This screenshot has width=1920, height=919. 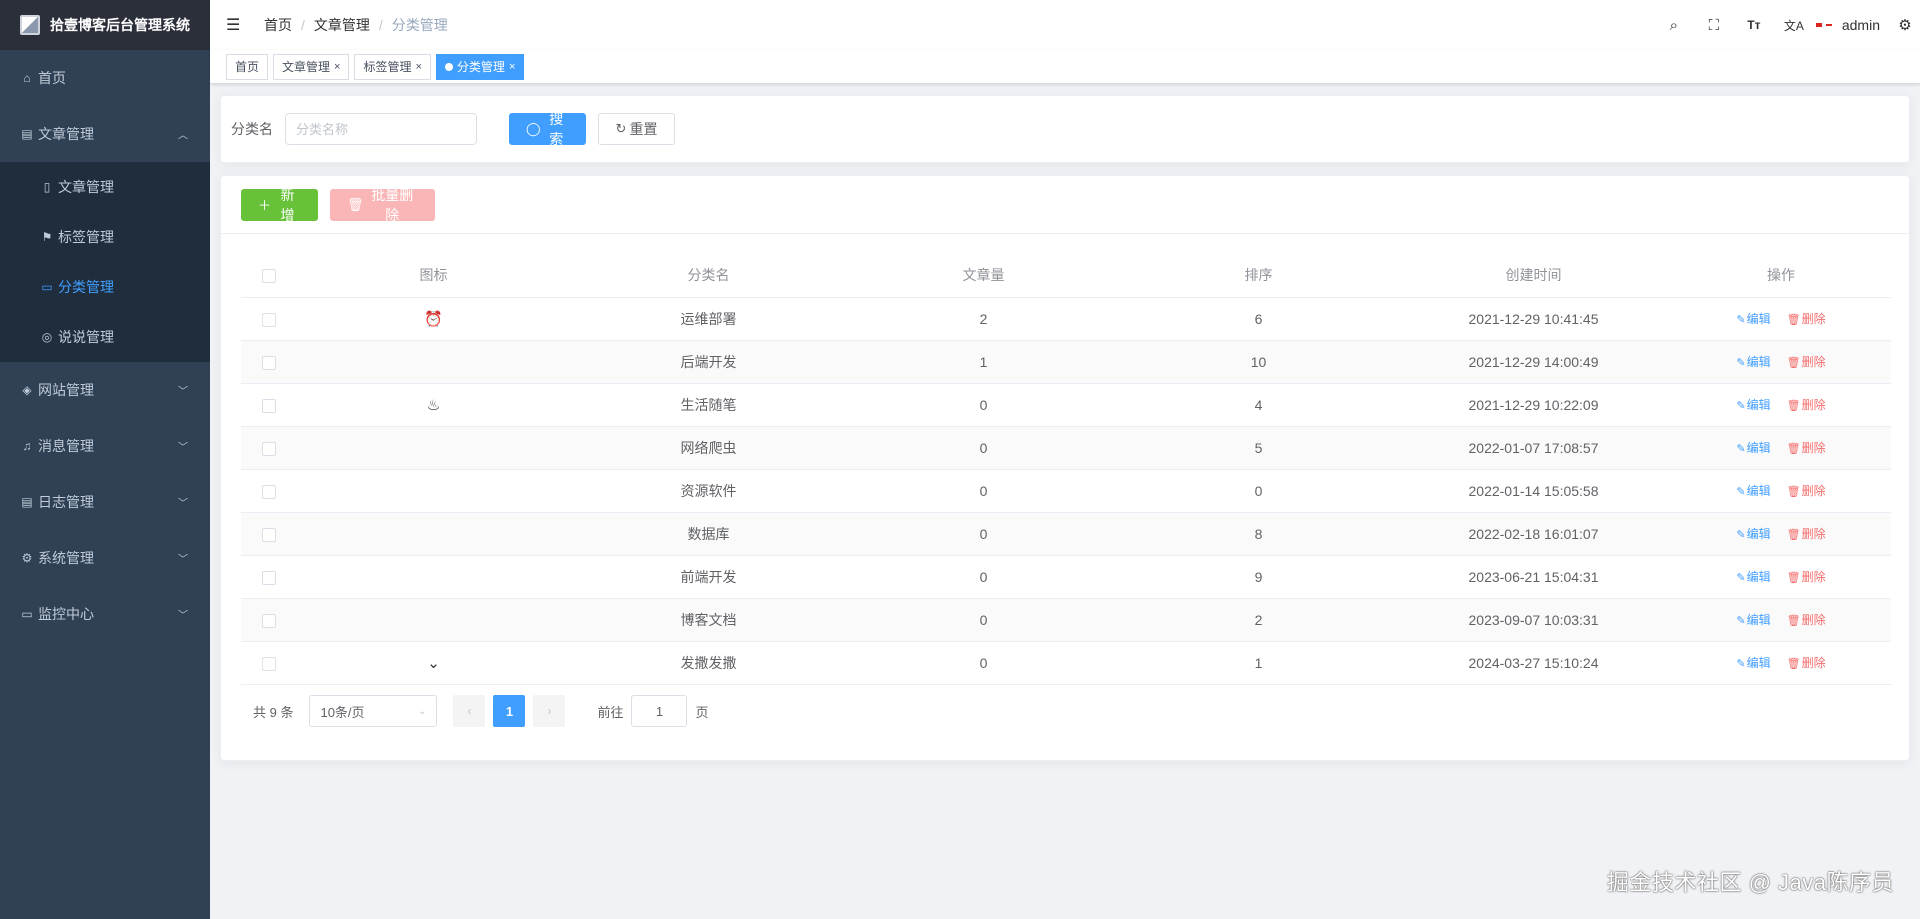 I want to click on reset-button: ↻ 重置, so click(x=636, y=129).